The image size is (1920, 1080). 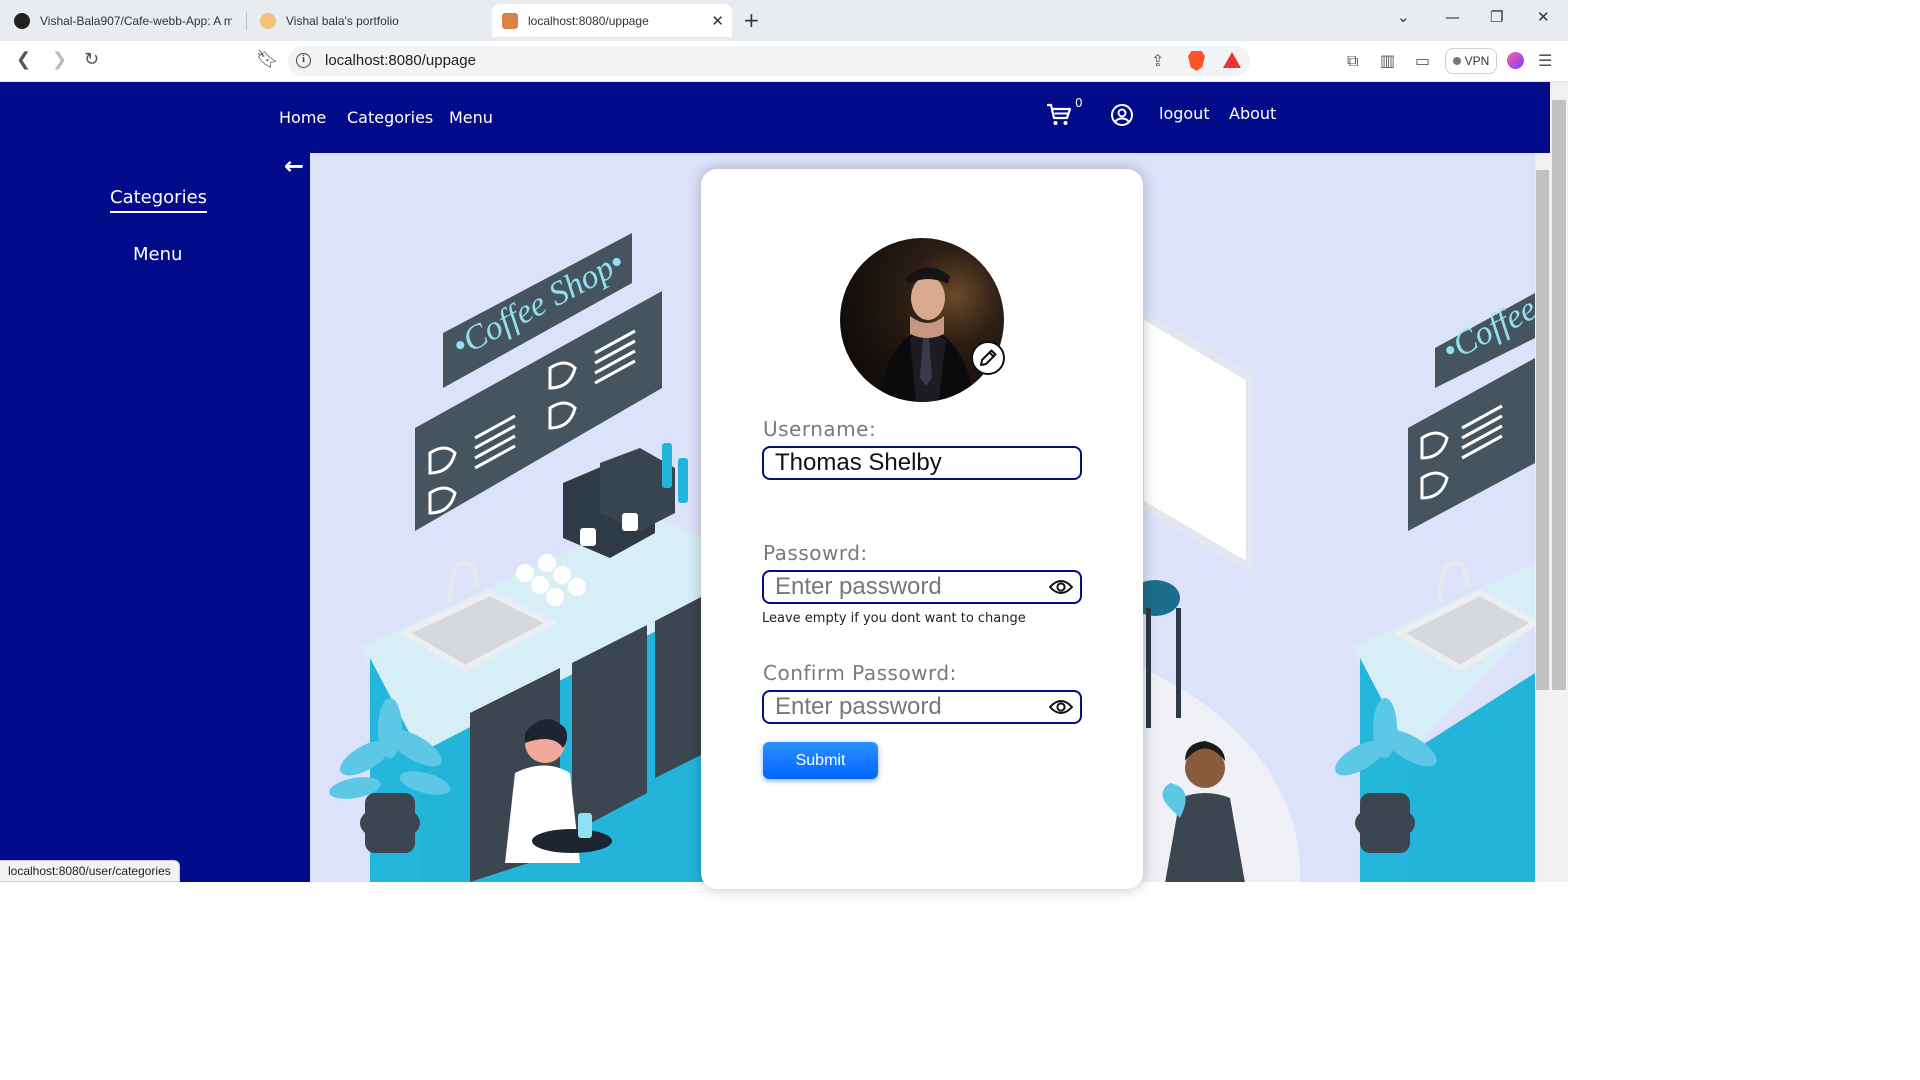 I want to click on share-icon: ⇪, so click(x=1157, y=60).